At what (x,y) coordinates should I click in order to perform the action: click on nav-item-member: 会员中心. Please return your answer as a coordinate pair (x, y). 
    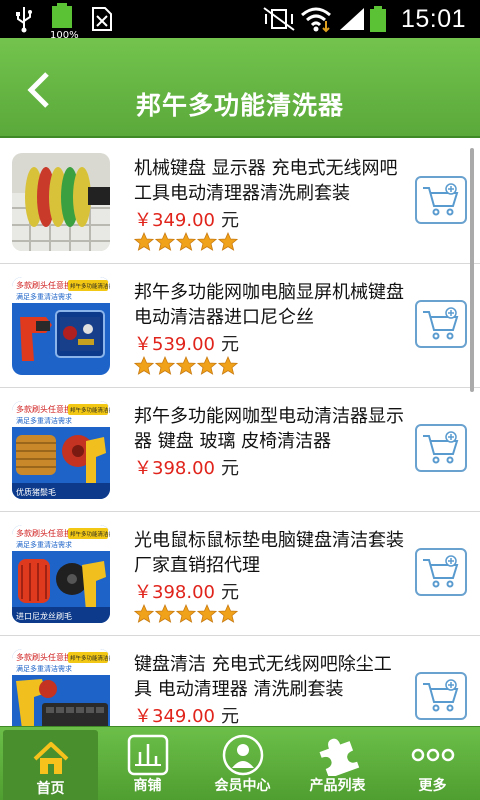
    Looking at the image, I should click on (242, 763).